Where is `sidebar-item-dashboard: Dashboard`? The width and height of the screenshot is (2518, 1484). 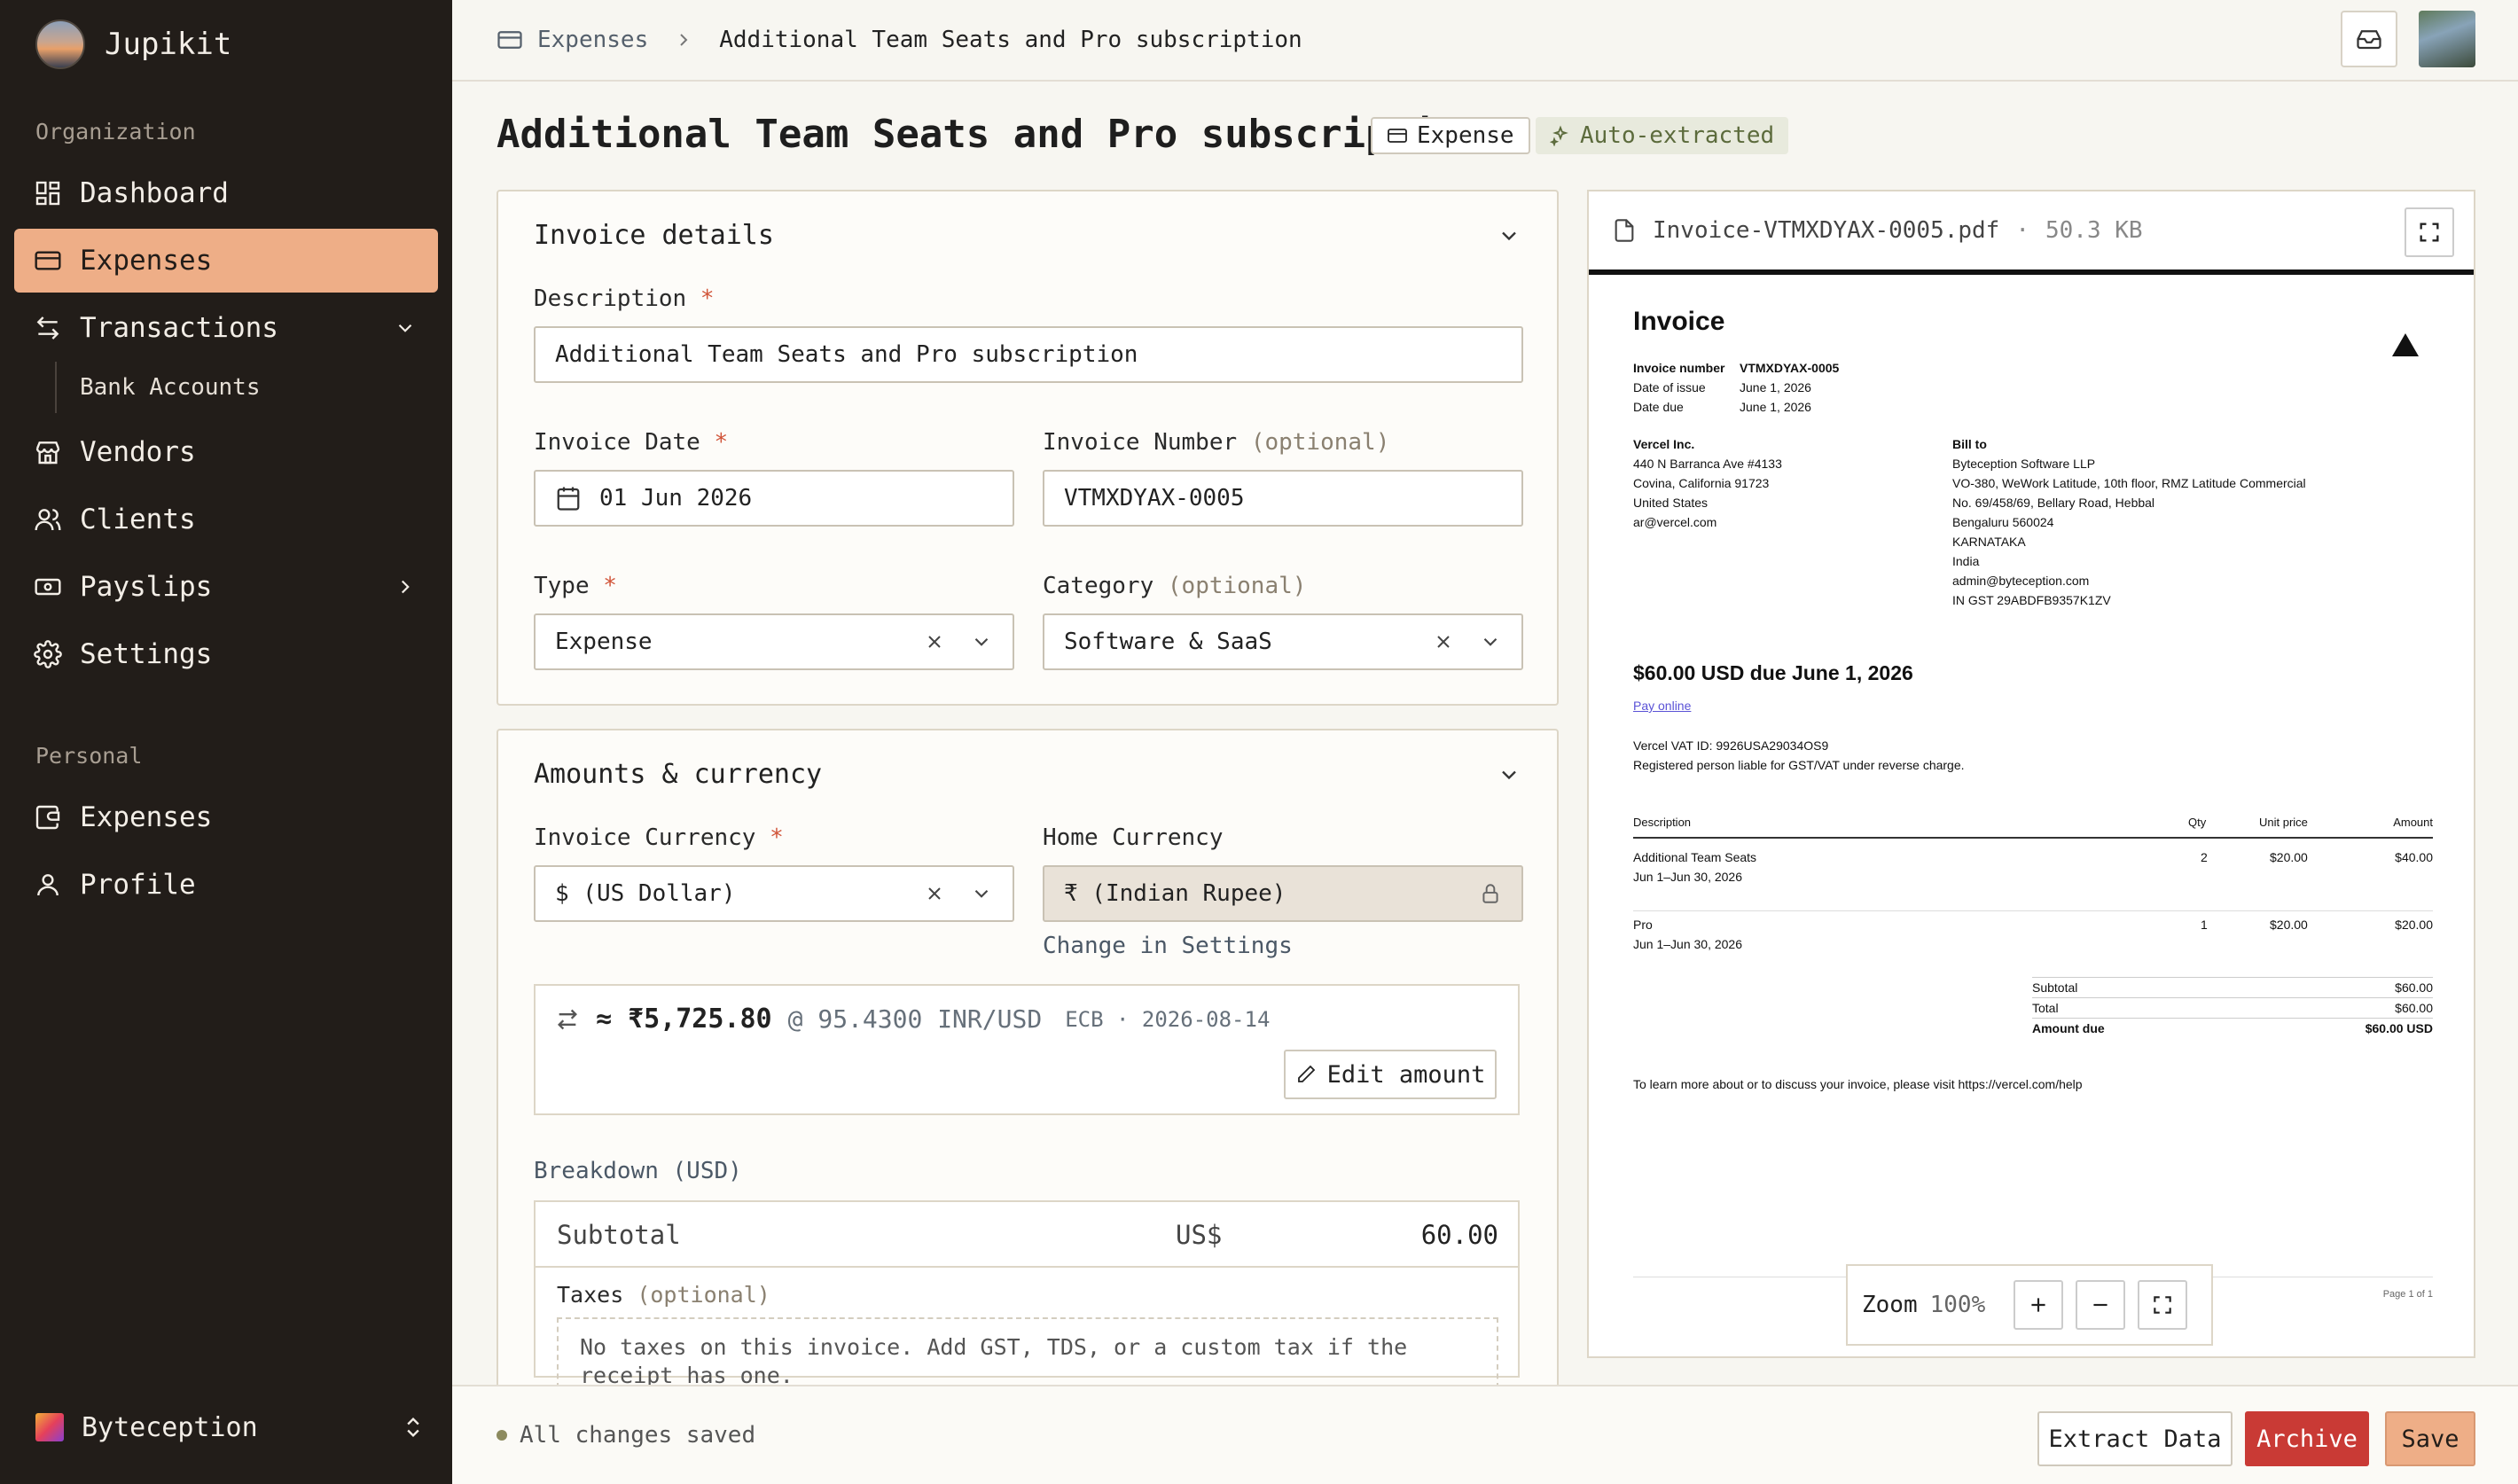 sidebar-item-dashboard: Dashboard is located at coordinates (226, 193).